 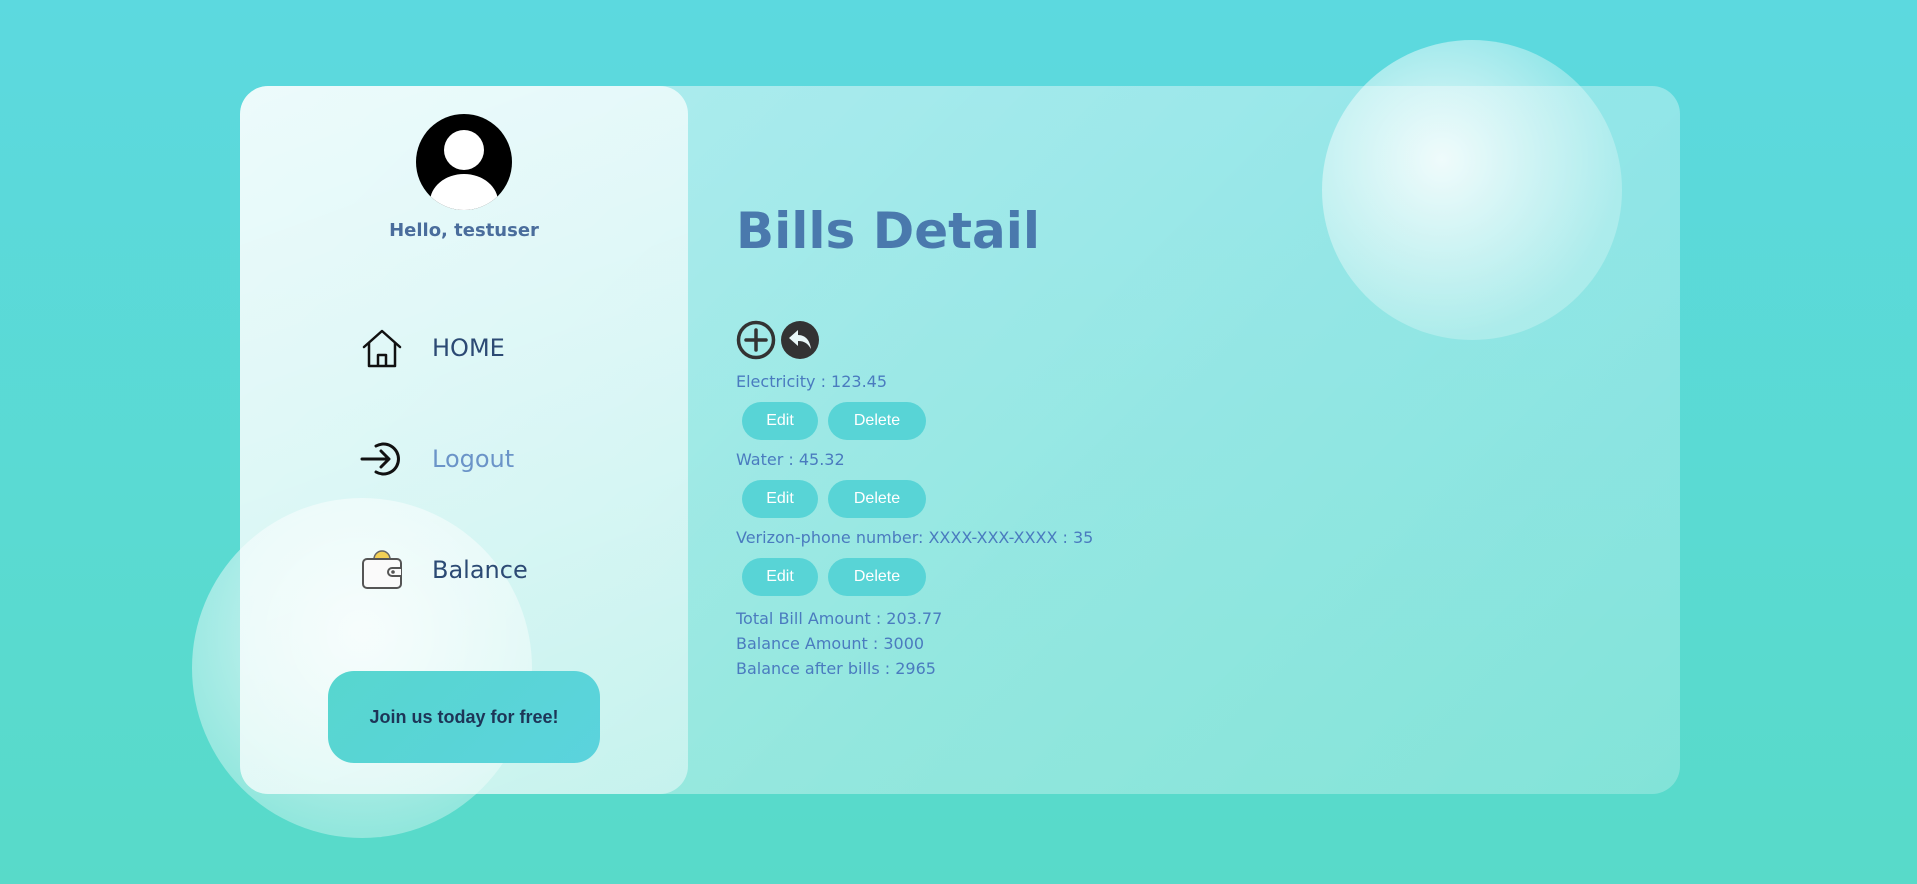 I want to click on total-bill-amount: Total Bill Amount : 203.77, so click(x=839, y=618).